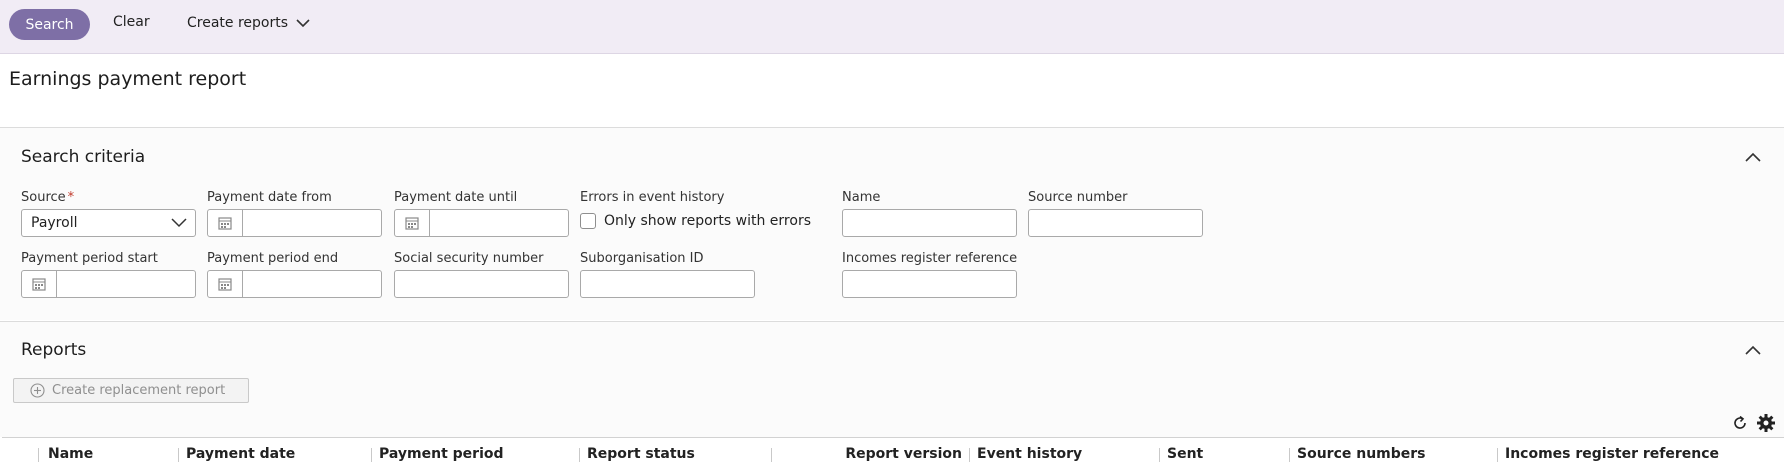 The width and height of the screenshot is (1784, 468). I want to click on only-errors-checkbox, so click(588, 221).